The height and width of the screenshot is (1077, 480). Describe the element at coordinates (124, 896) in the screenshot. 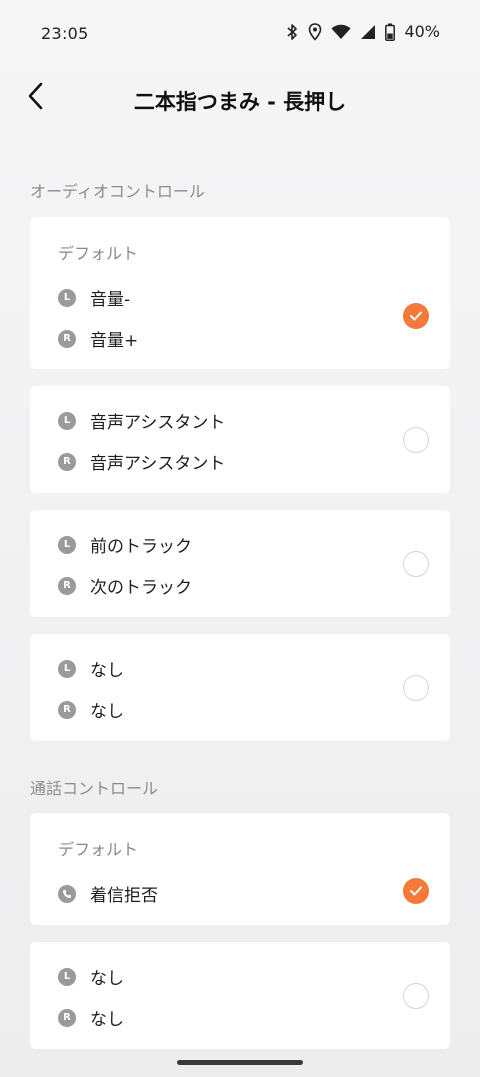

I see `call-action: 着信拒否` at that location.